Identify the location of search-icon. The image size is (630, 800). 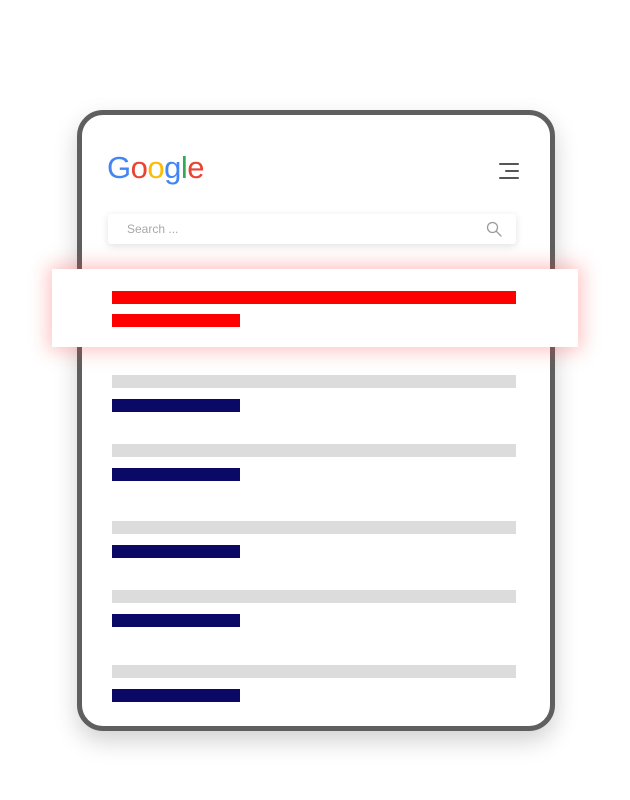
(494, 229).